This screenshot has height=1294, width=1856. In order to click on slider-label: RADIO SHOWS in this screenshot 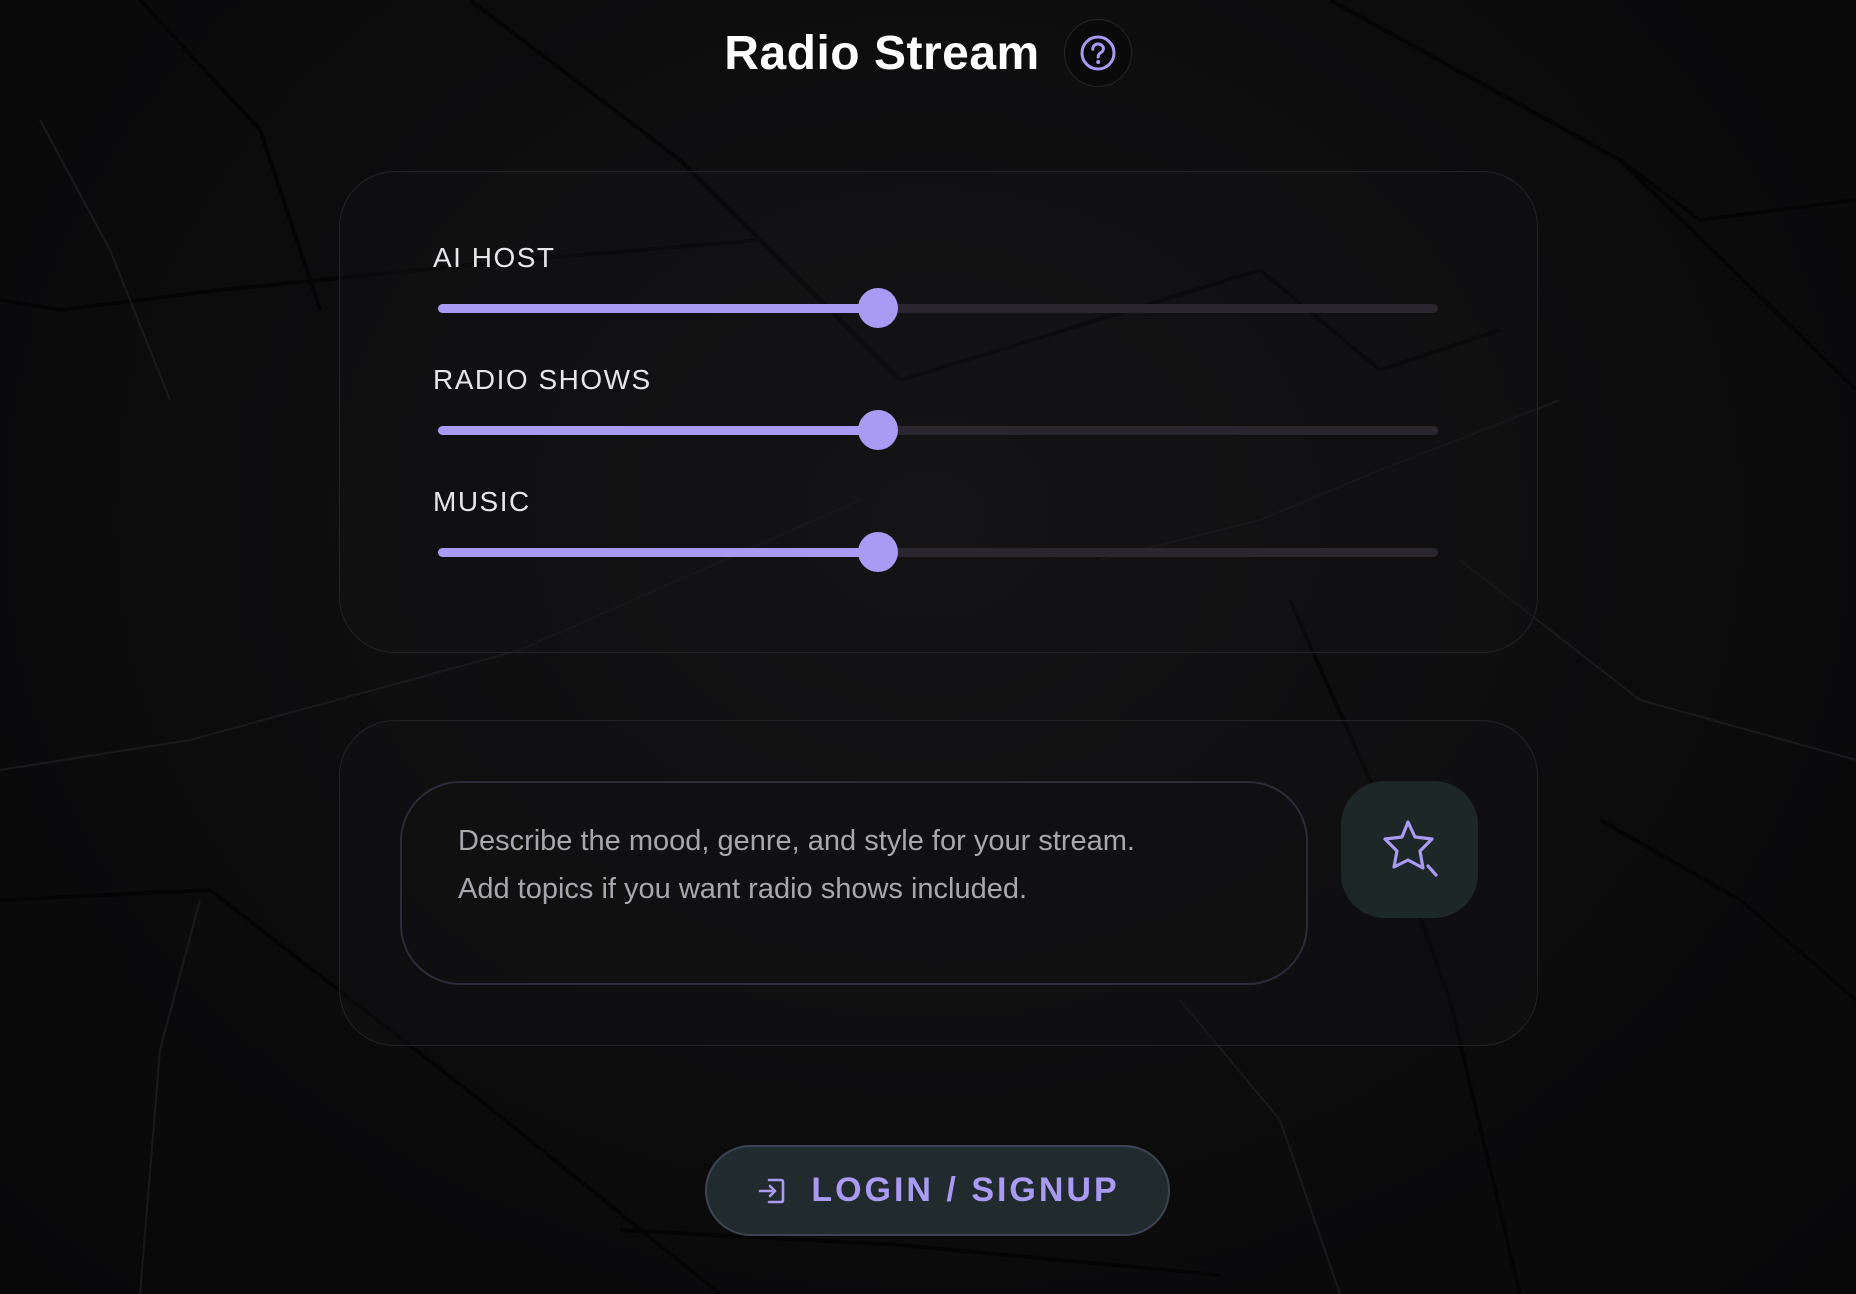, I will do `click(542, 379)`.